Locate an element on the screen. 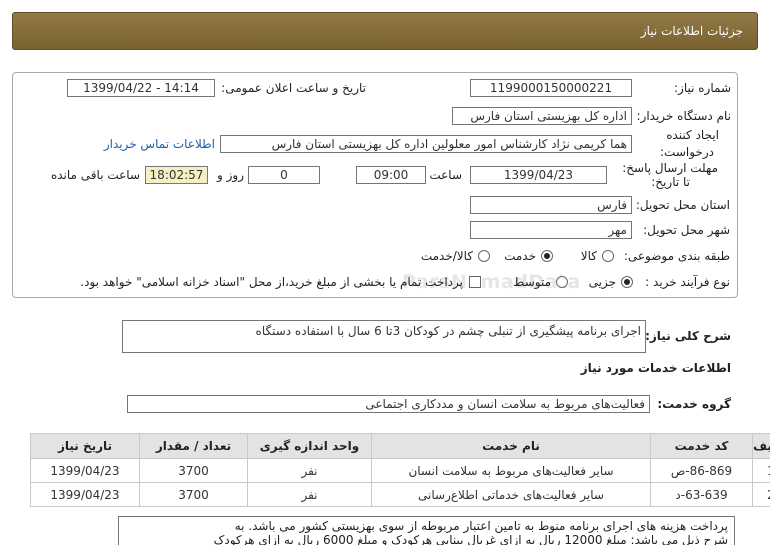 This screenshot has width=770, height=545. checkbox-icon is located at coordinates (475, 282).